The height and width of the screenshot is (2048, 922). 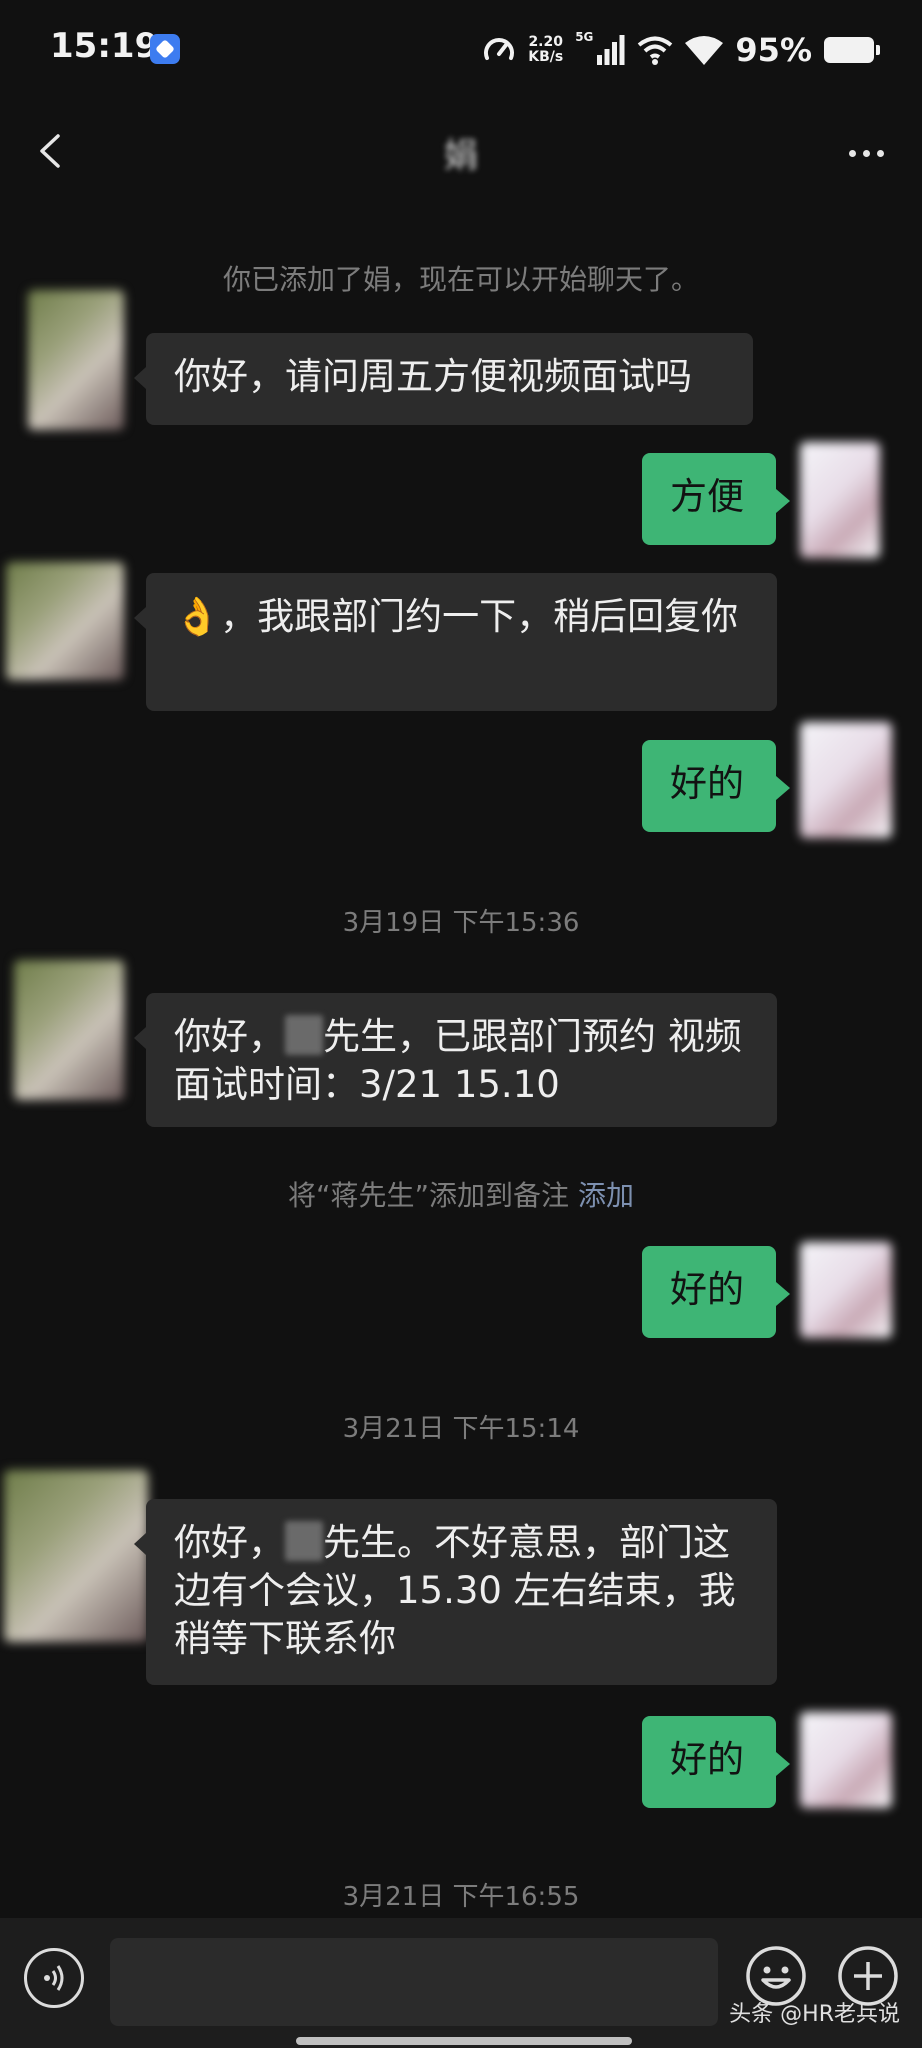 I want to click on net-speed-unit: KB/s, so click(x=546, y=57).